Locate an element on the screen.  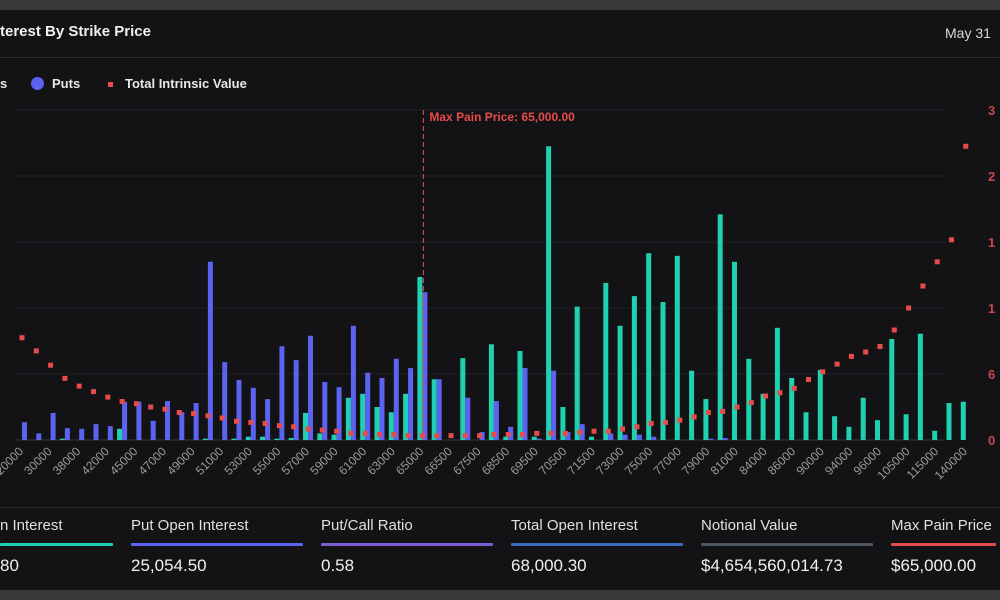
x-tick-label: 30000 is located at coordinates (38, 461).